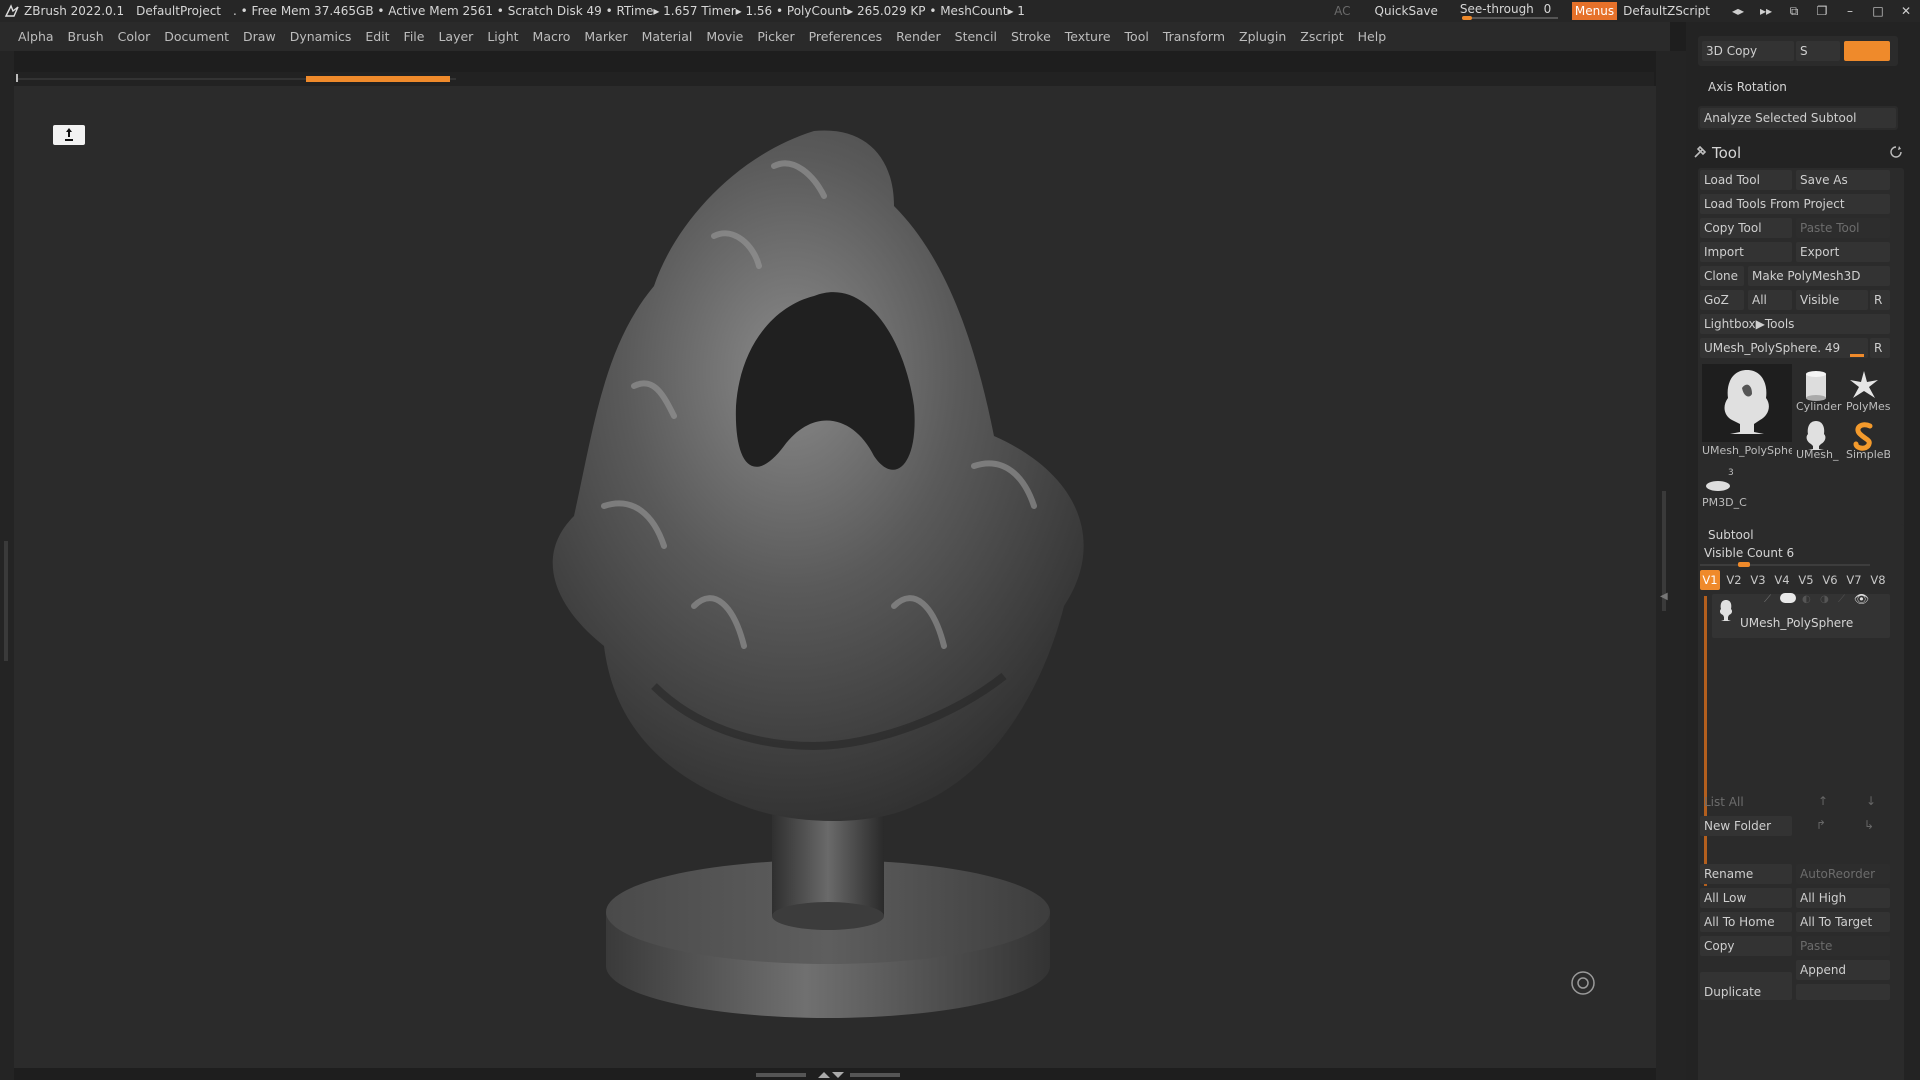 Image resolution: width=1920 pixels, height=1080 pixels. I want to click on tool-thumb-main, so click(1747, 403).